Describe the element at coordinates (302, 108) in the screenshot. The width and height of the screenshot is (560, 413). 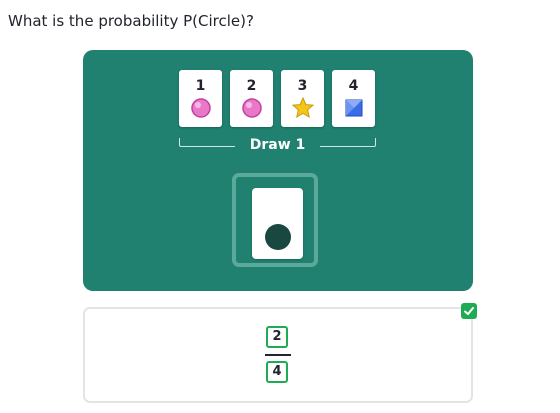
I see `gold-star-icon` at that location.